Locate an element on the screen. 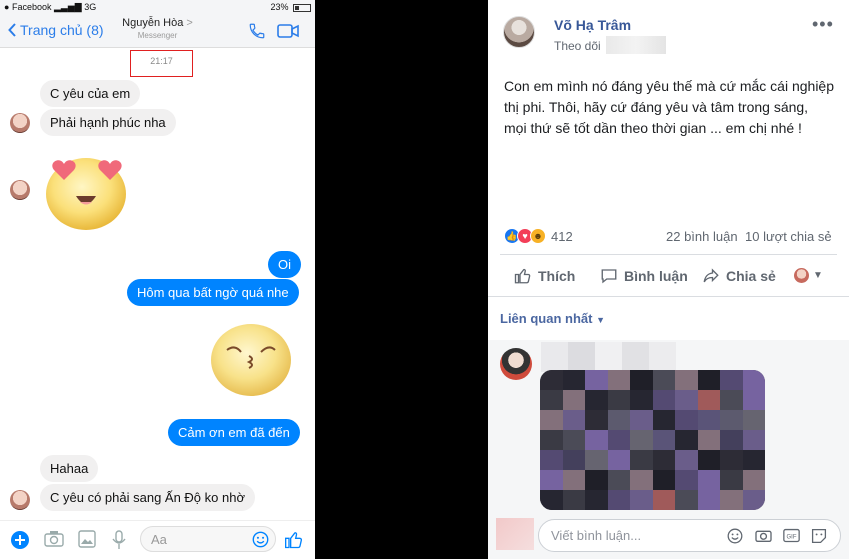 The height and width of the screenshot is (559, 849). message-input: Aa is located at coordinates (208, 539).